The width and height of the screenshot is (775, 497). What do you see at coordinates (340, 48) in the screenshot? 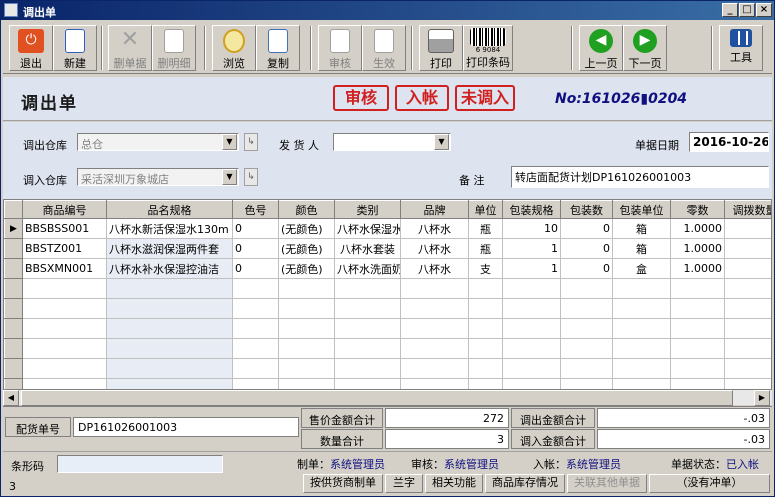
I see `audit-button: 审核` at bounding box center [340, 48].